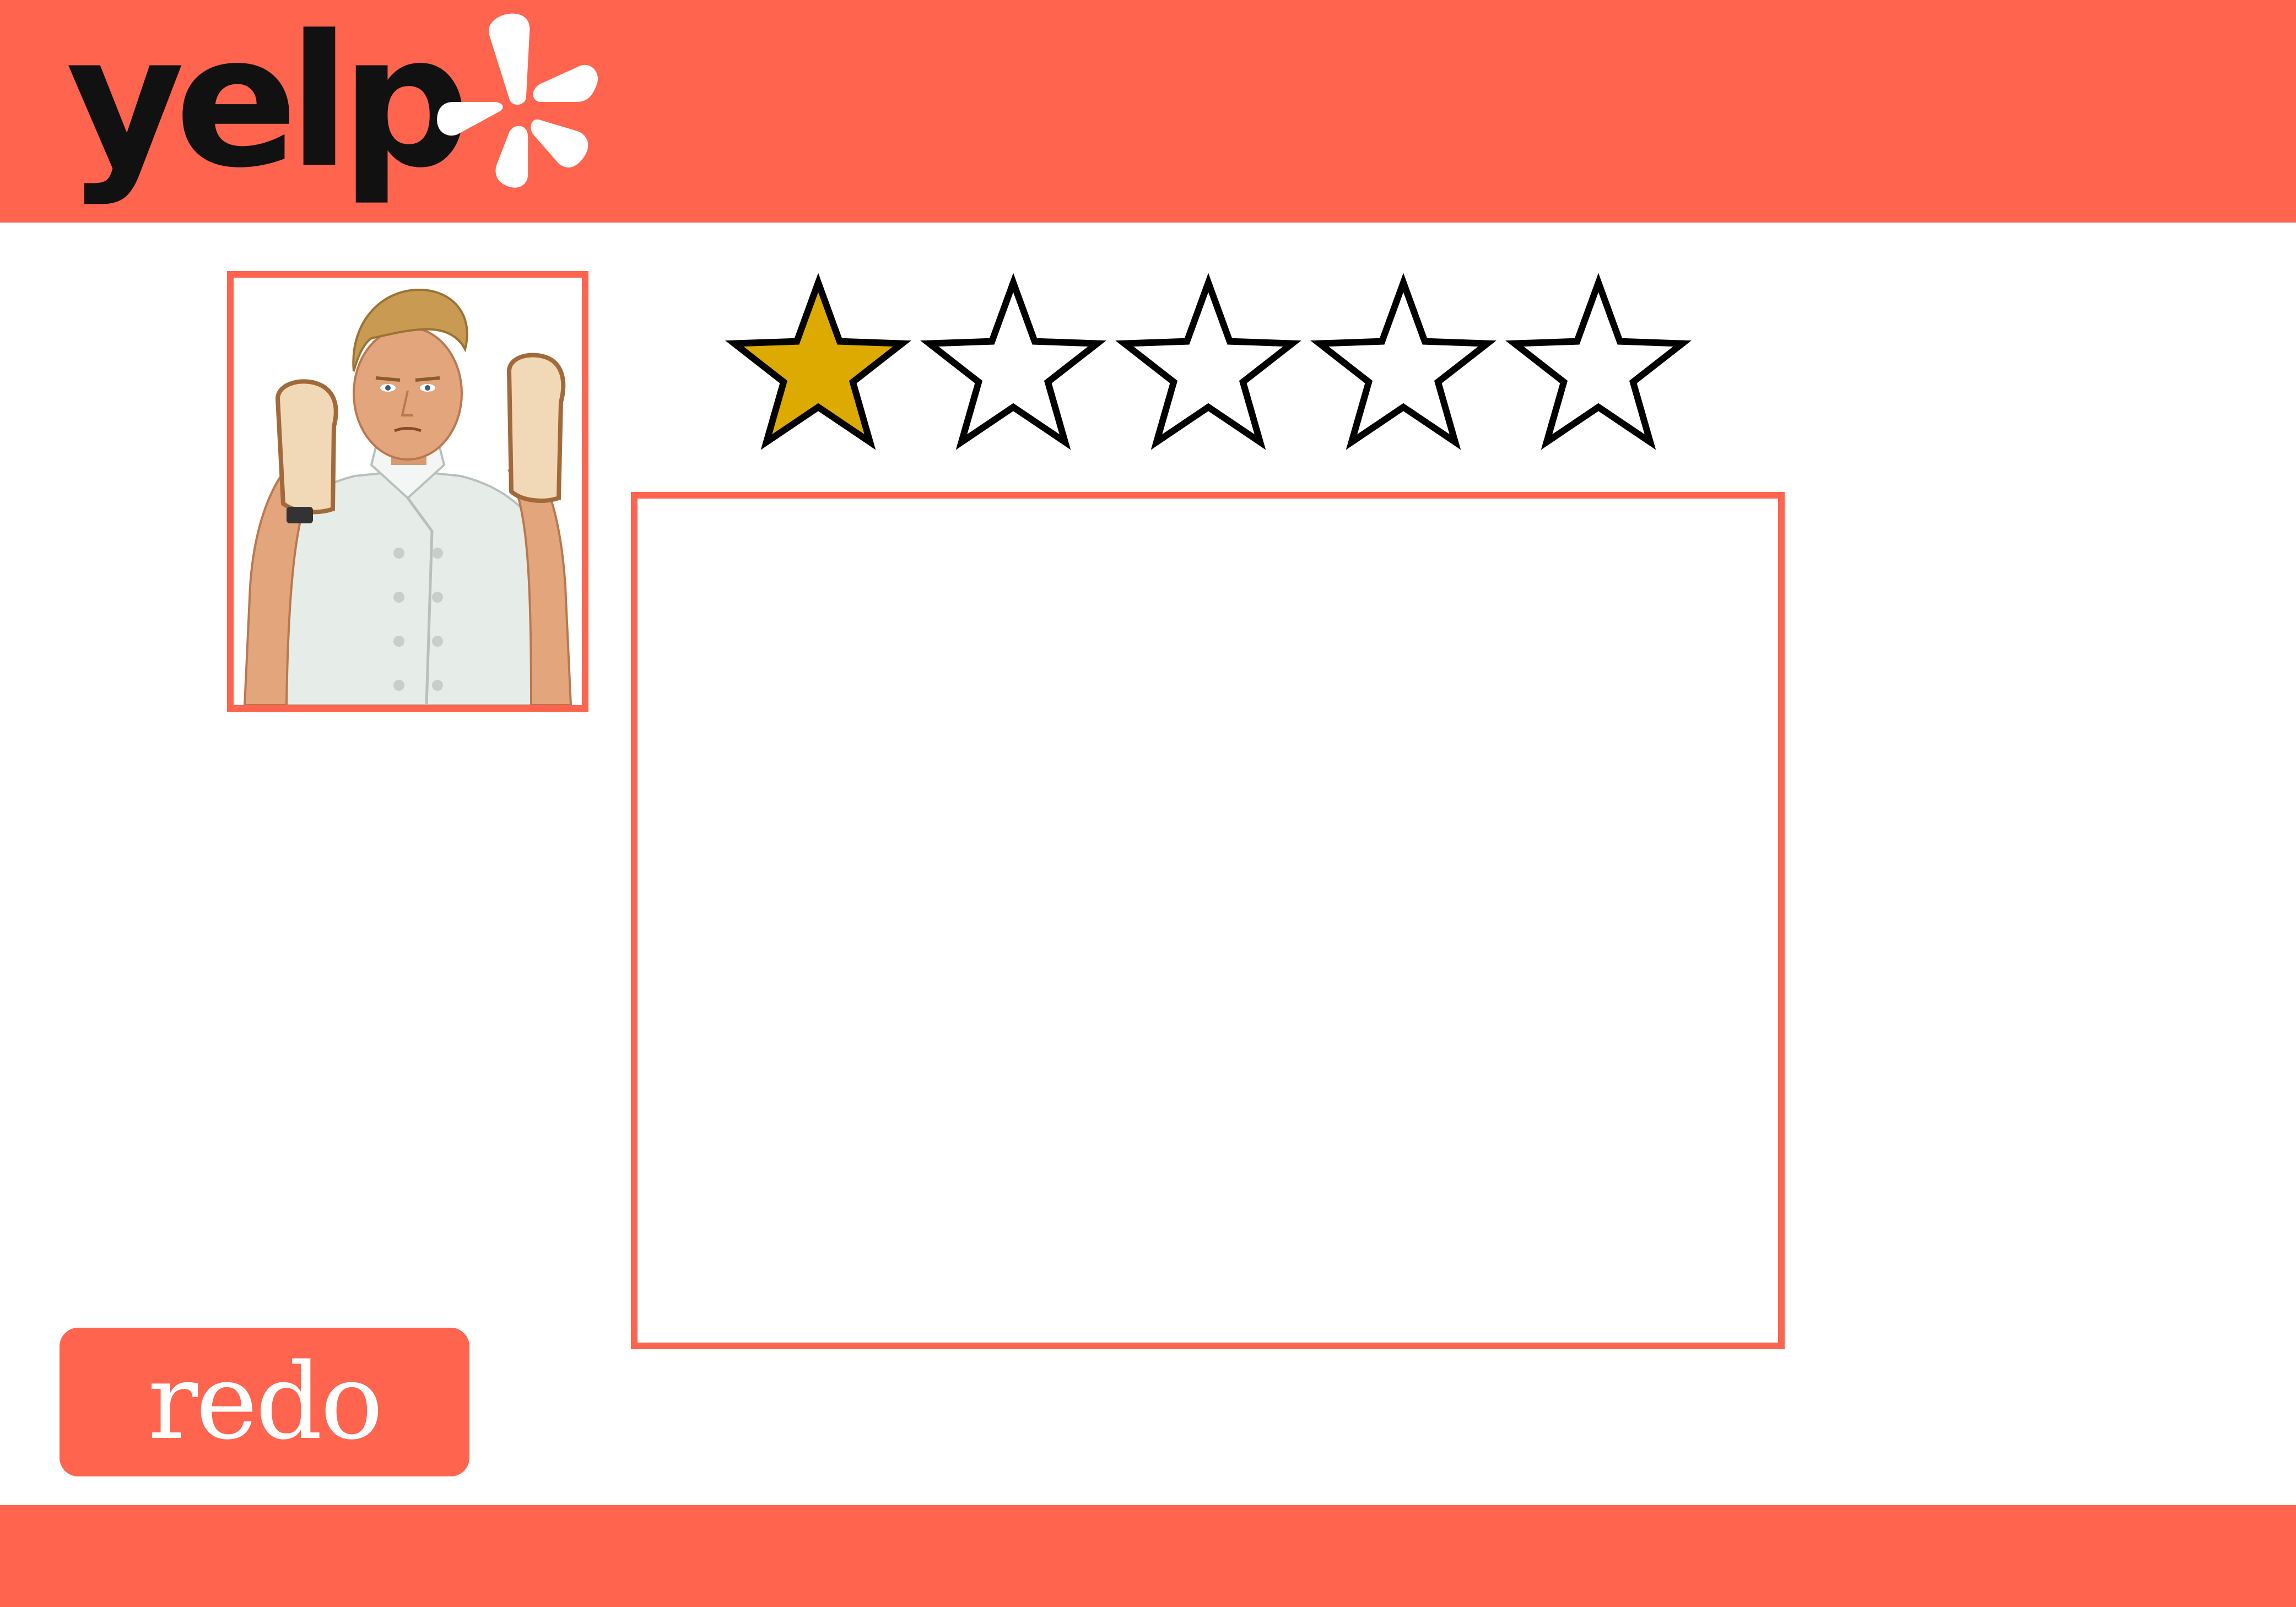  Describe the element at coordinates (1208, 361) in the screenshot. I see `star-3-icon` at that location.